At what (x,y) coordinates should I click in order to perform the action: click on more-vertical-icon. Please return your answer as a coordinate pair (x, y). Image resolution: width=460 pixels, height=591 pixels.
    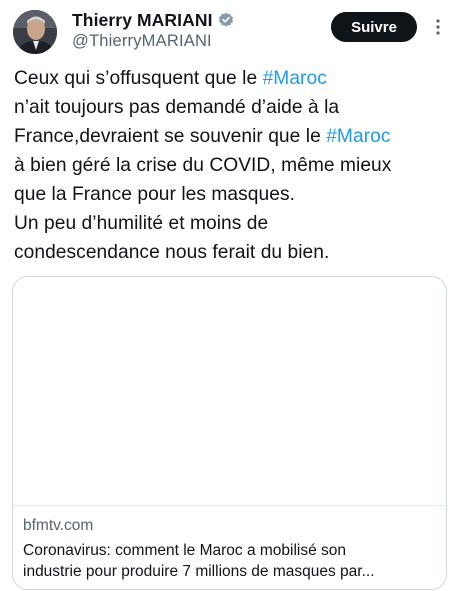
    Looking at the image, I should click on (438, 27).